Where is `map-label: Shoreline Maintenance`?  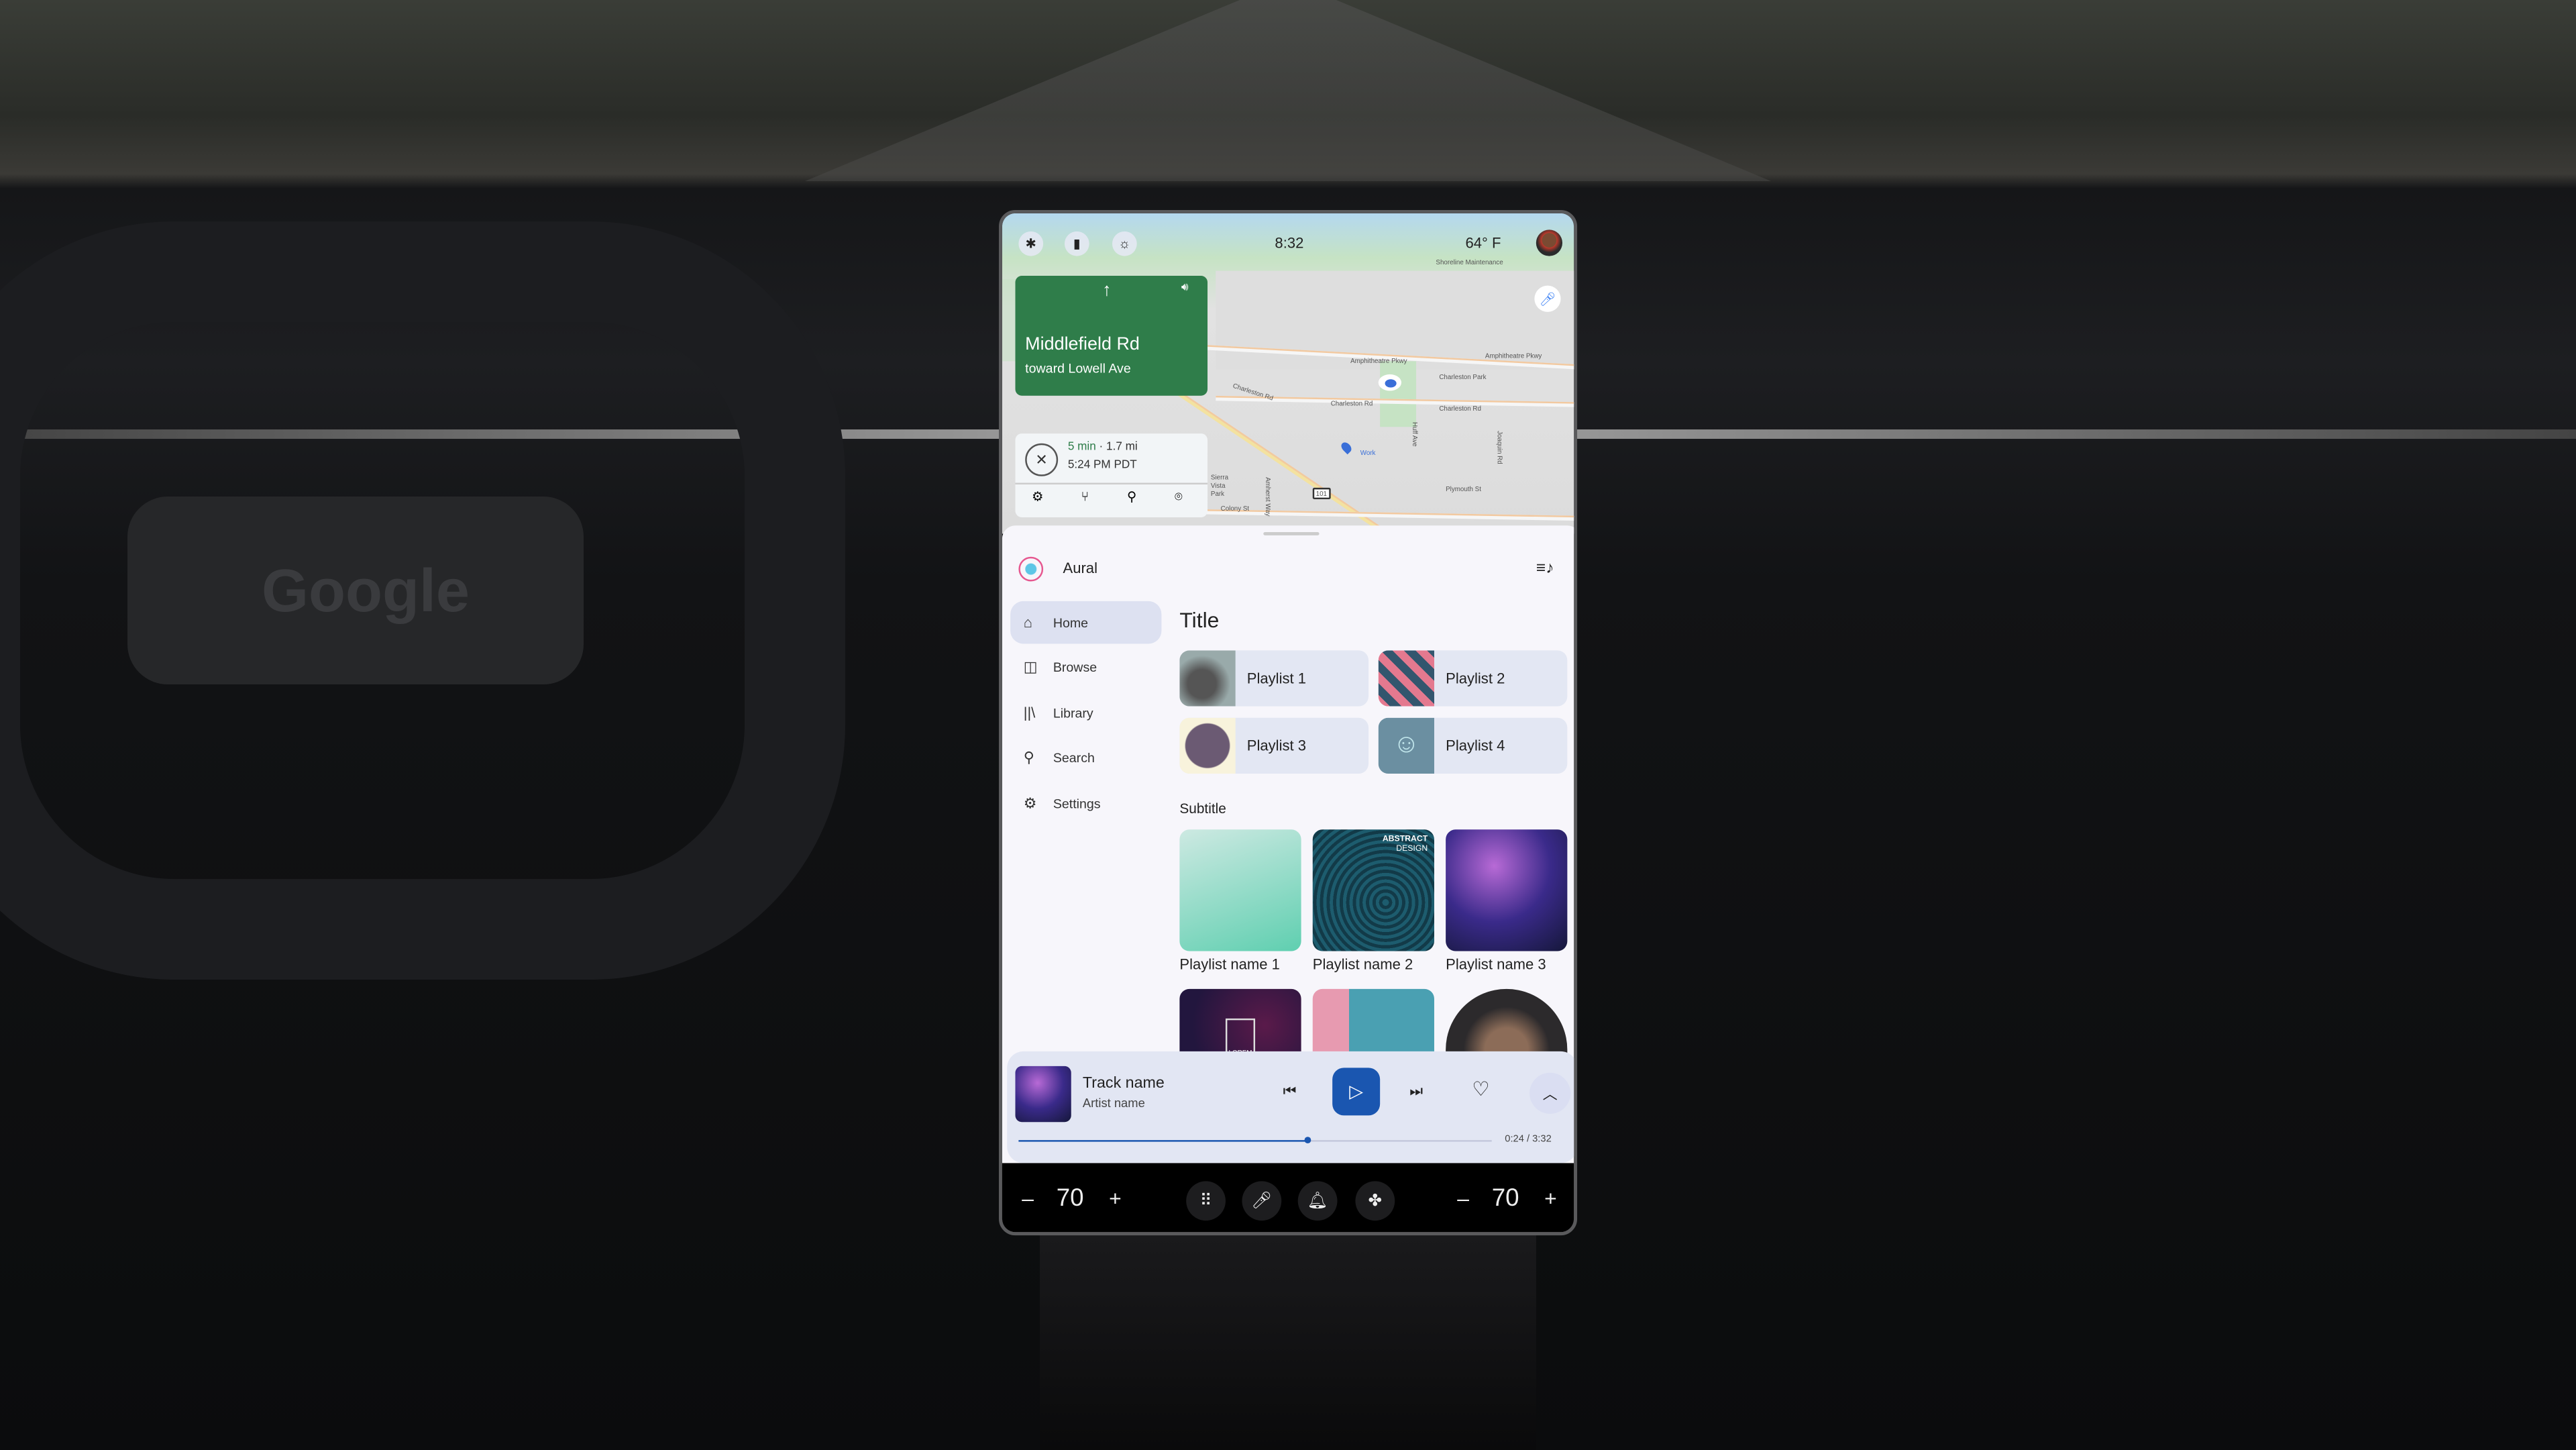
map-label: Shoreline Maintenance is located at coordinates (1469, 262).